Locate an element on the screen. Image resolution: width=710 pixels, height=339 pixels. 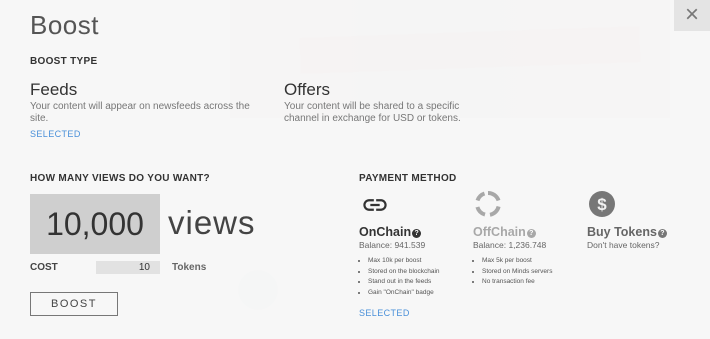
list-item: Stored on Minds servers is located at coordinates (517, 272).